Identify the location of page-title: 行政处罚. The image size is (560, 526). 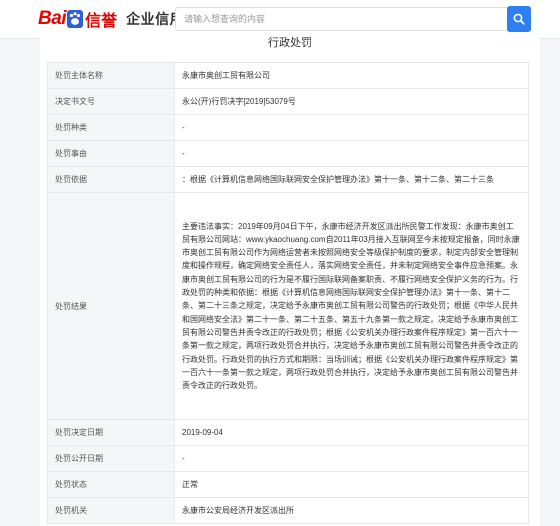
(290, 43).